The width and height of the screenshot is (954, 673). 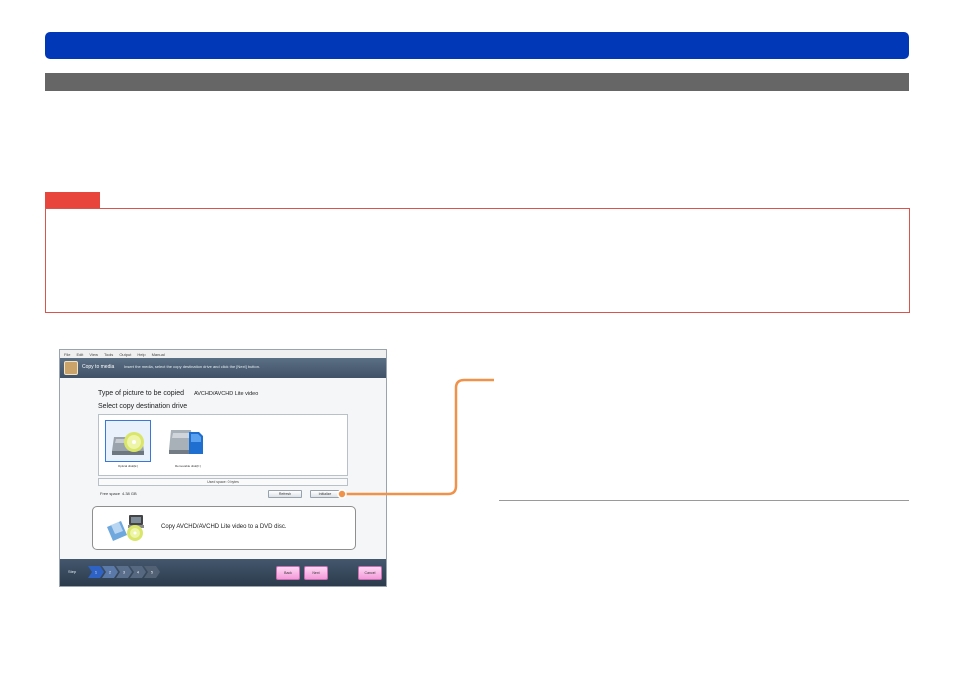 I want to click on step-progress: 1 2 3 4 5, so click(x=124, y=572).